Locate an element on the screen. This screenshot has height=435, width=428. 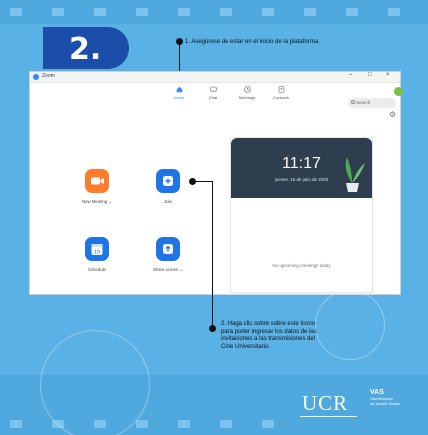
new-meeting-button is located at coordinates (97, 181).